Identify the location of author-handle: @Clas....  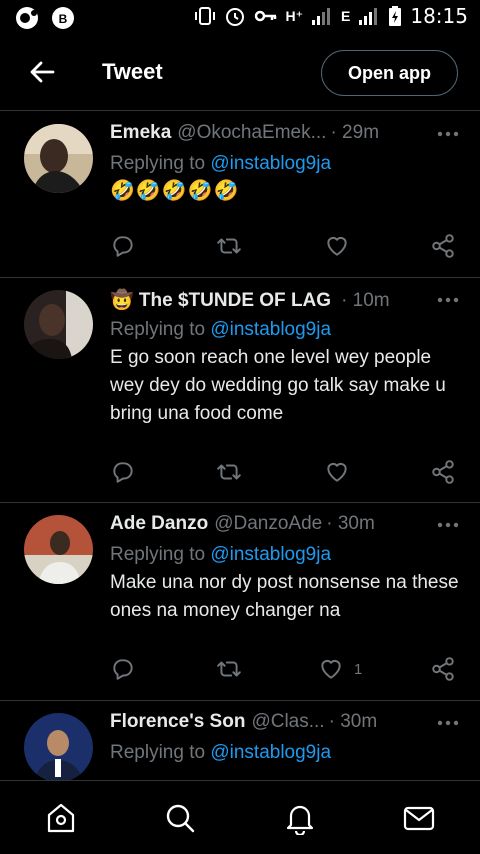
(287, 722).